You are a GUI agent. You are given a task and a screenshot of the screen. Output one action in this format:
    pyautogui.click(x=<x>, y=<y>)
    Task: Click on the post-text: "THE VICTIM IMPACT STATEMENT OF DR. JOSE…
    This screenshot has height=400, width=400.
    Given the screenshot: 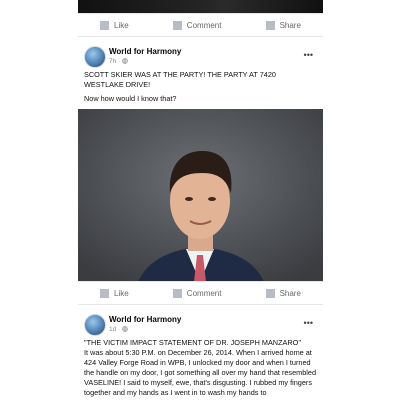 What is the action you would take?
    pyautogui.click(x=192, y=342)
    